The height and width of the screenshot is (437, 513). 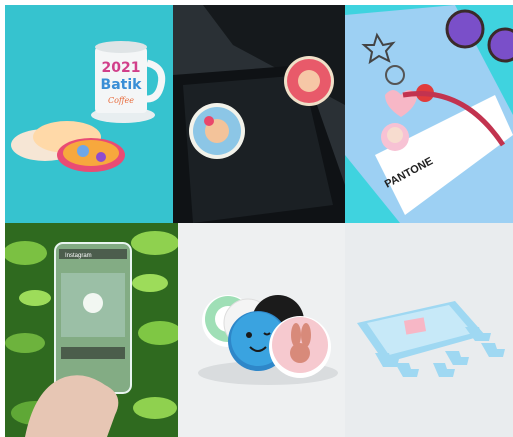 What do you see at coordinates (78, 256) in the screenshot?
I see `phone-app-label: Instagram` at bounding box center [78, 256].